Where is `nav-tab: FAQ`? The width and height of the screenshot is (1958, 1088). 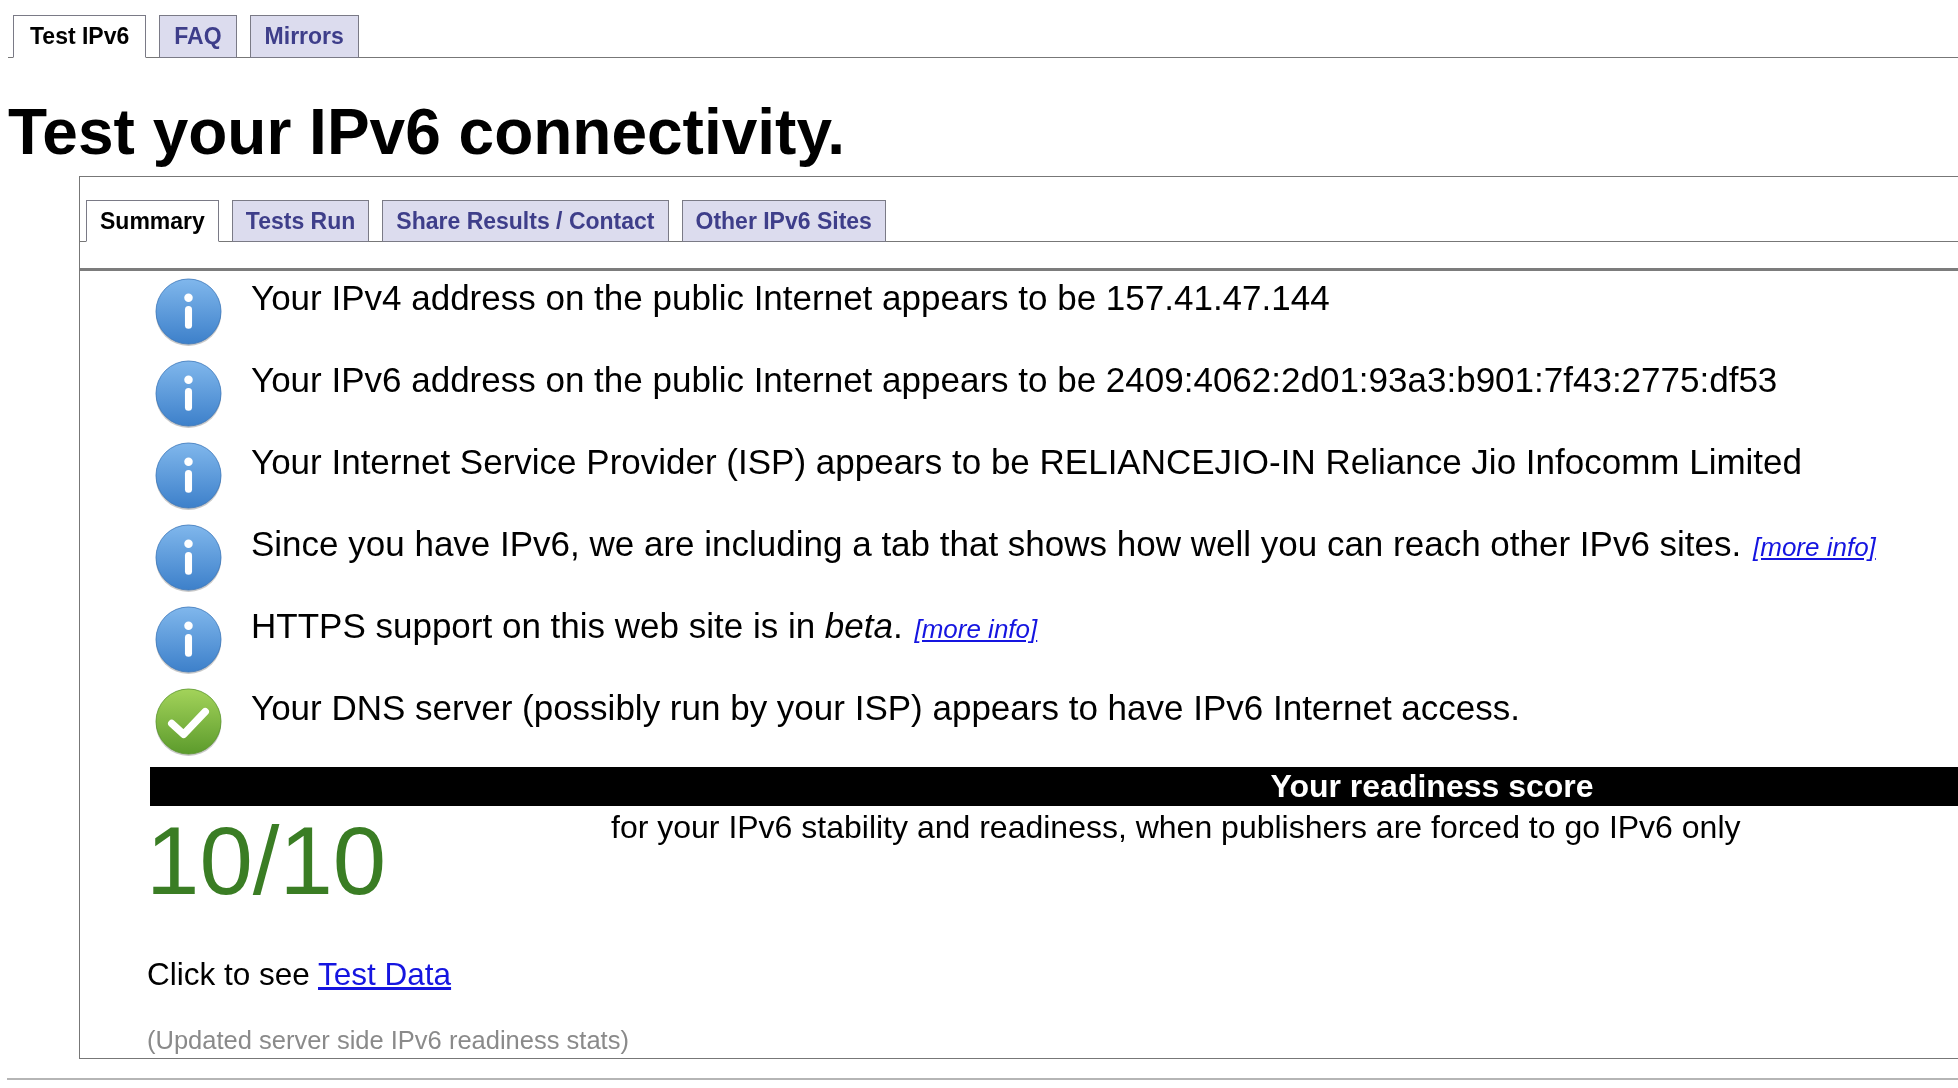 nav-tab: FAQ is located at coordinates (198, 36).